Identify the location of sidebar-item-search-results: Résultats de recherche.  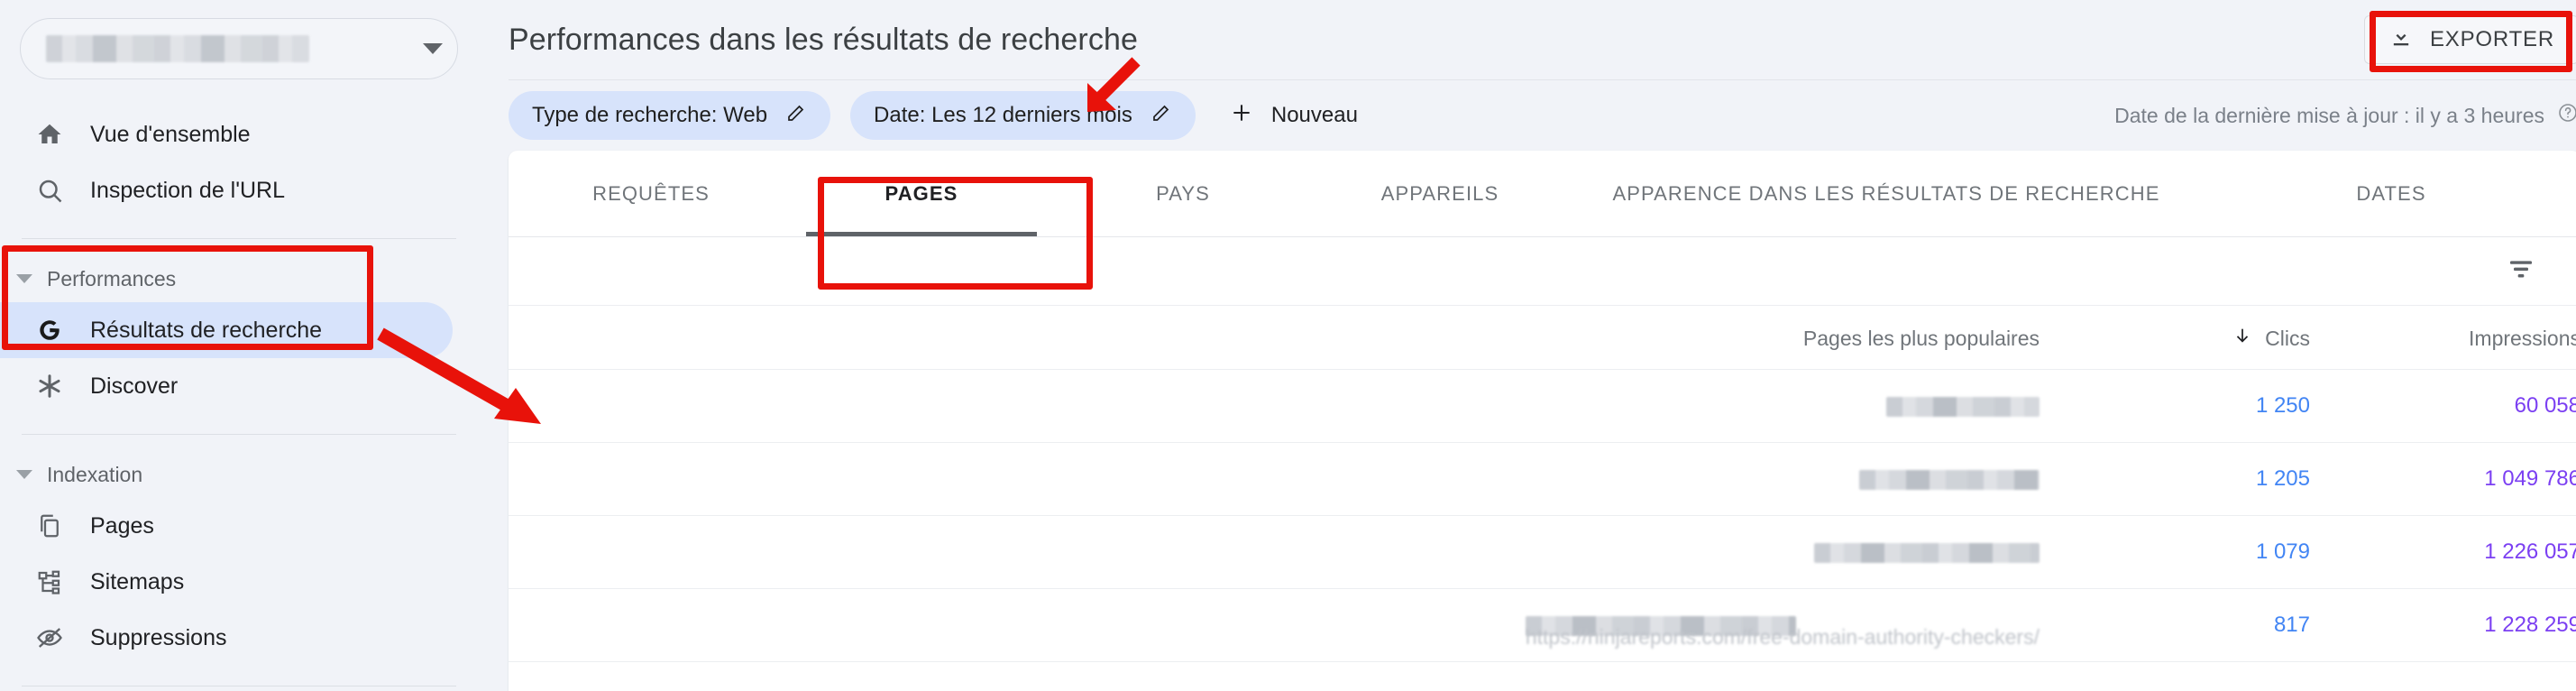
(226, 330).